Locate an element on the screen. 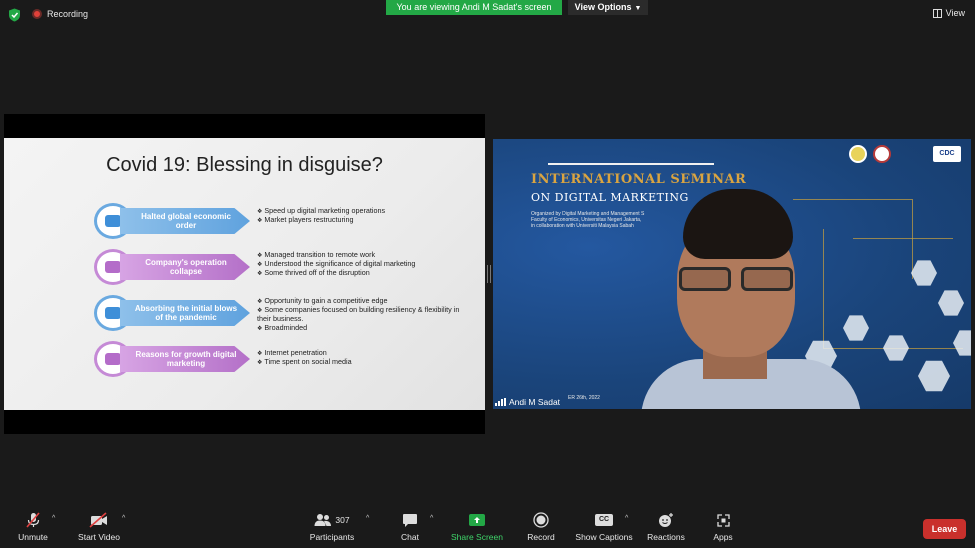  slide-row-banner: Company's operation collapse is located at coordinates (185, 267).